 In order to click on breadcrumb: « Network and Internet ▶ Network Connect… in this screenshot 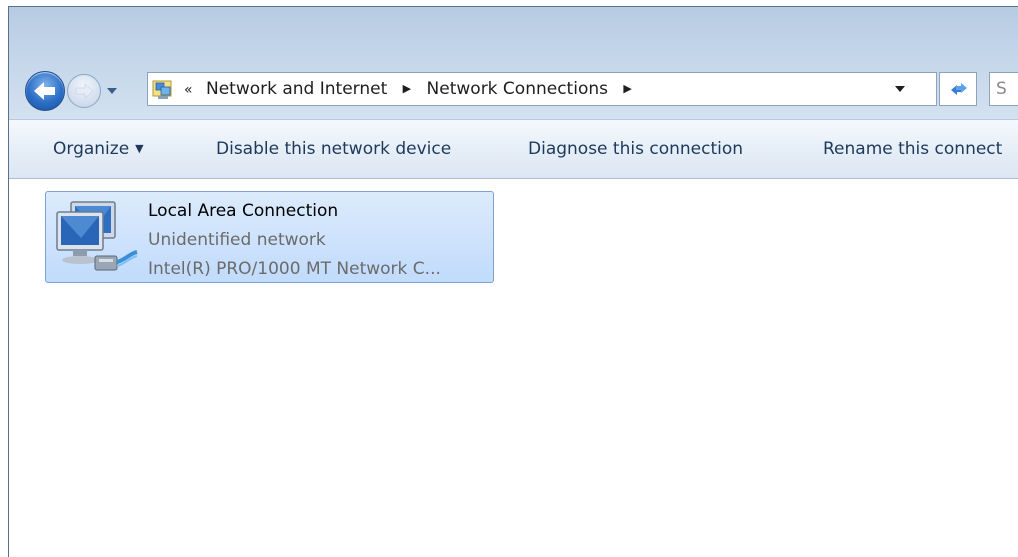, I will do `click(413, 89)`.